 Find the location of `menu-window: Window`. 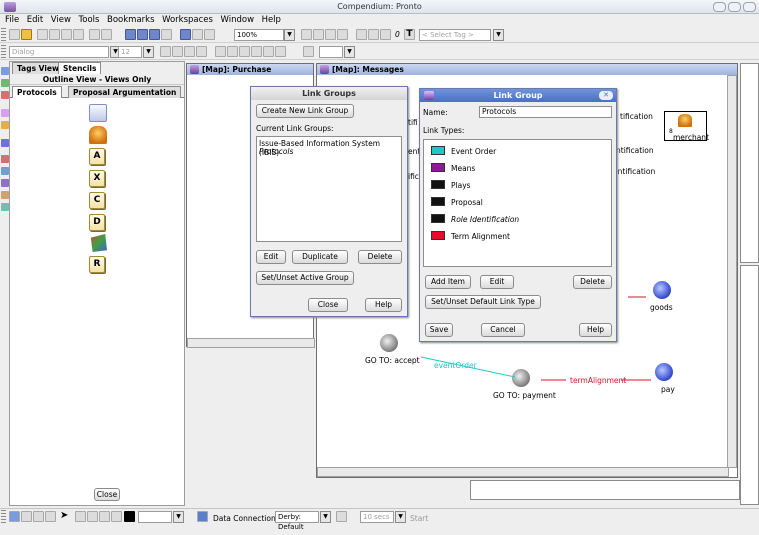

menu-window: Window is located at coordinates (238, 20).